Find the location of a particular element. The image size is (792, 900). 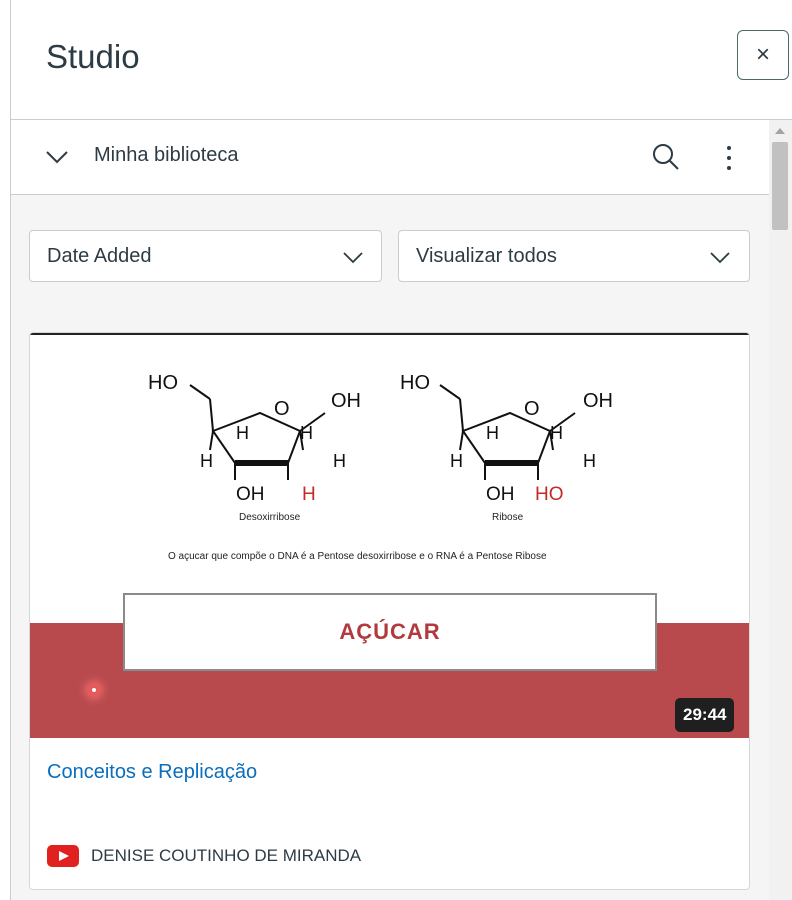

cursor-indicator is located at coordinates (94, 690).